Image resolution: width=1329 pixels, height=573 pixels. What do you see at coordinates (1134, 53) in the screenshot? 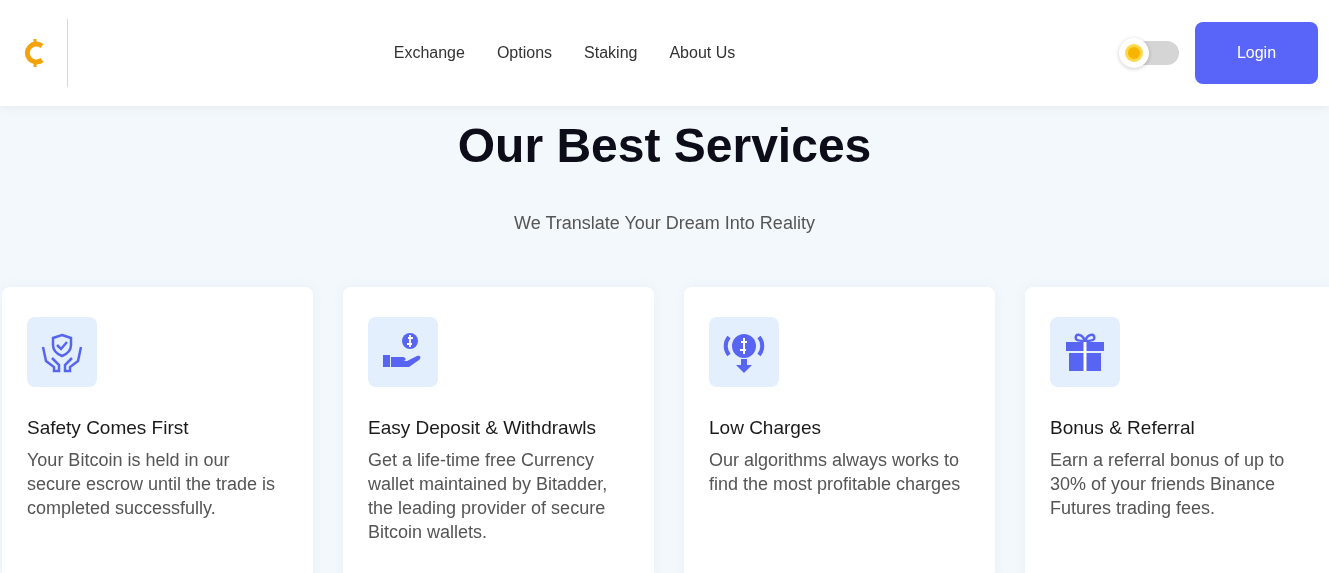
I see `sun-icon` at bounding box center [1134, 53].